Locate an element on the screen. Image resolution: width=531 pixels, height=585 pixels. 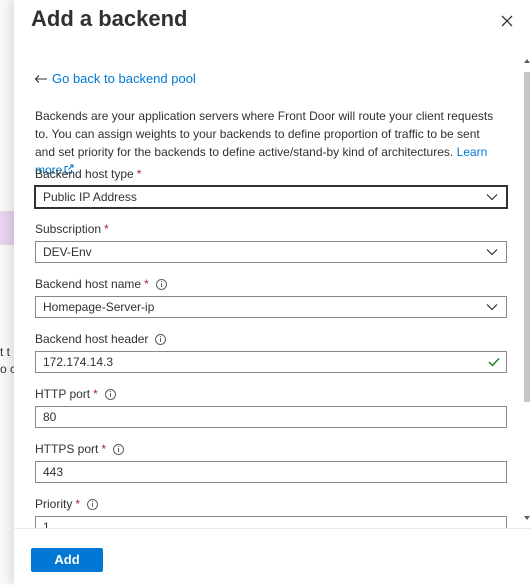
checkmark-icon is located at coordinates (494, 362).